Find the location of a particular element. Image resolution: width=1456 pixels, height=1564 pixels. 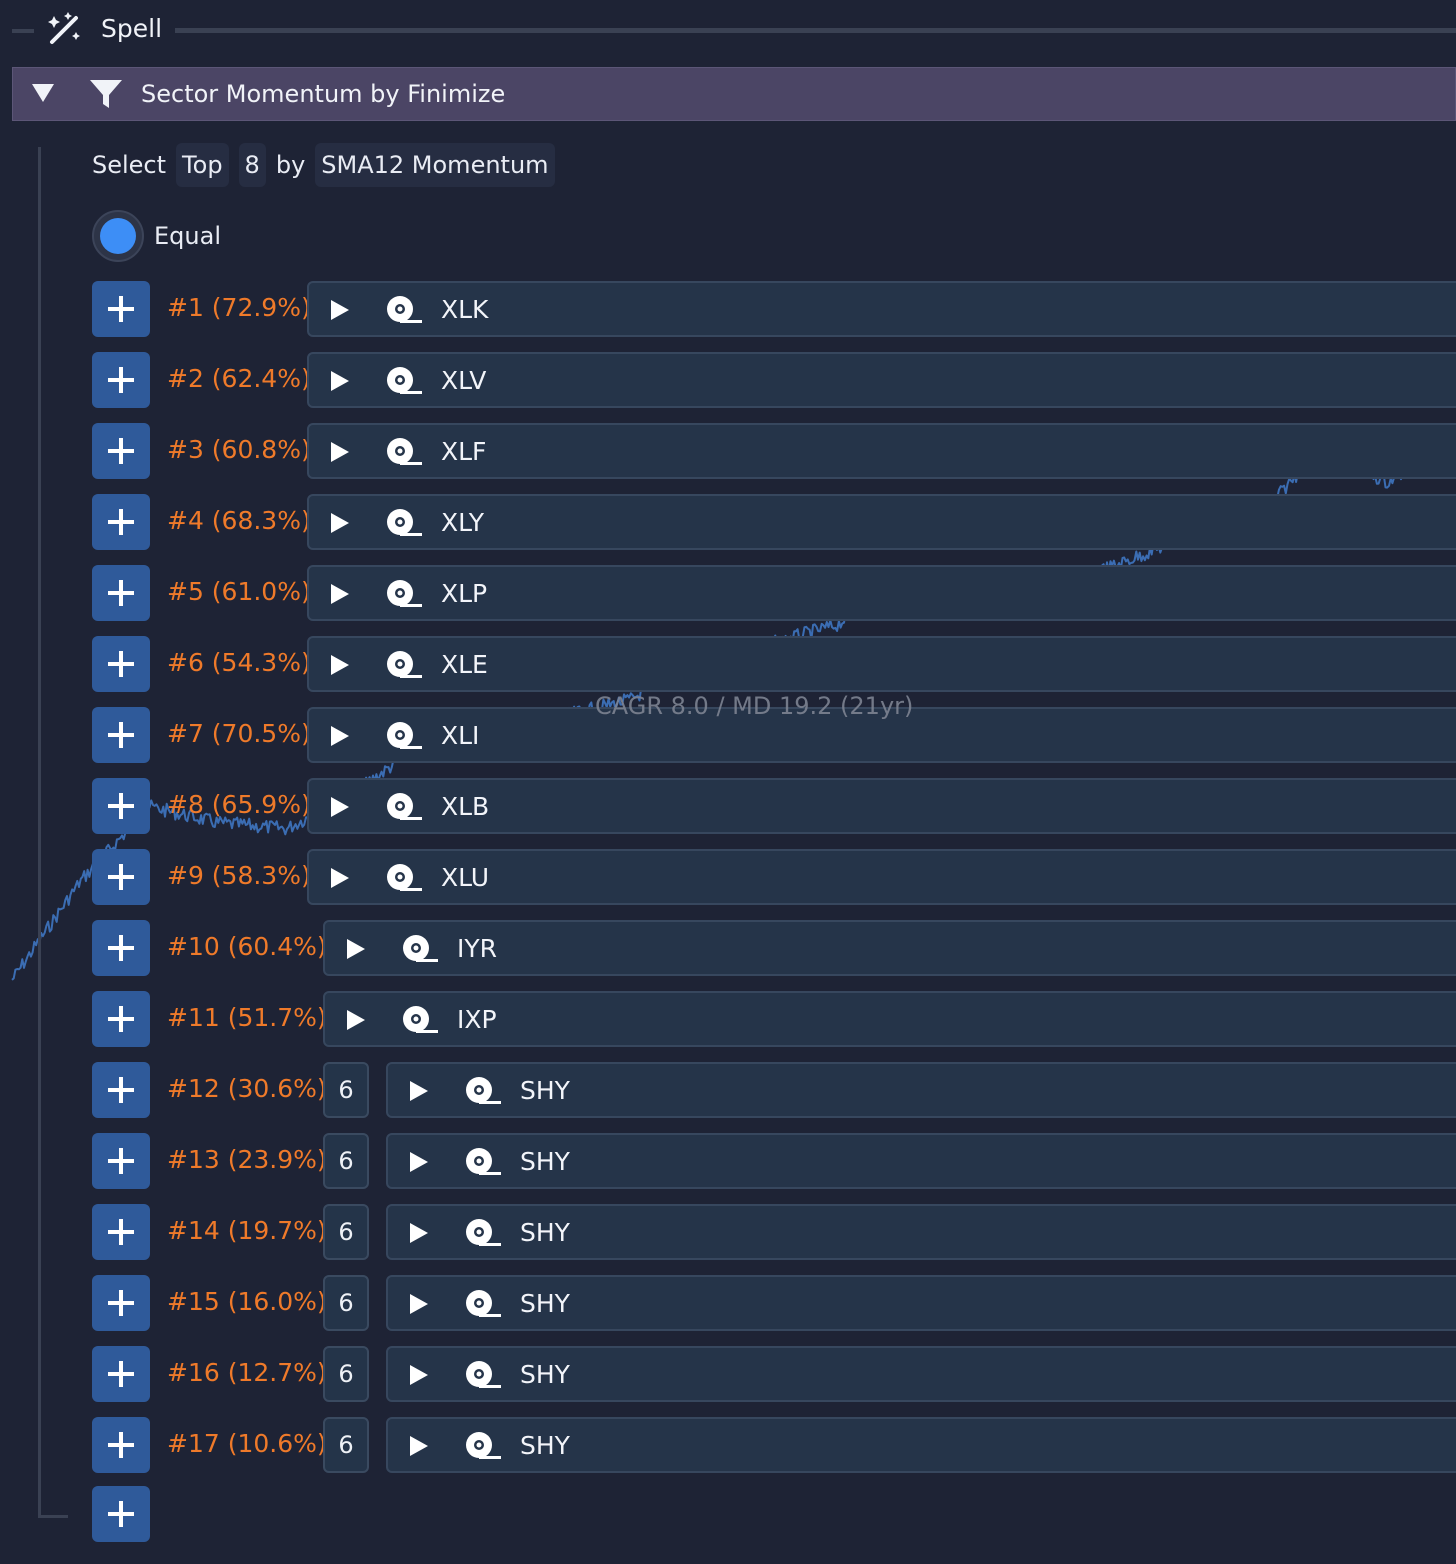

asset-block: IYR is located at coordinates (889, 948).